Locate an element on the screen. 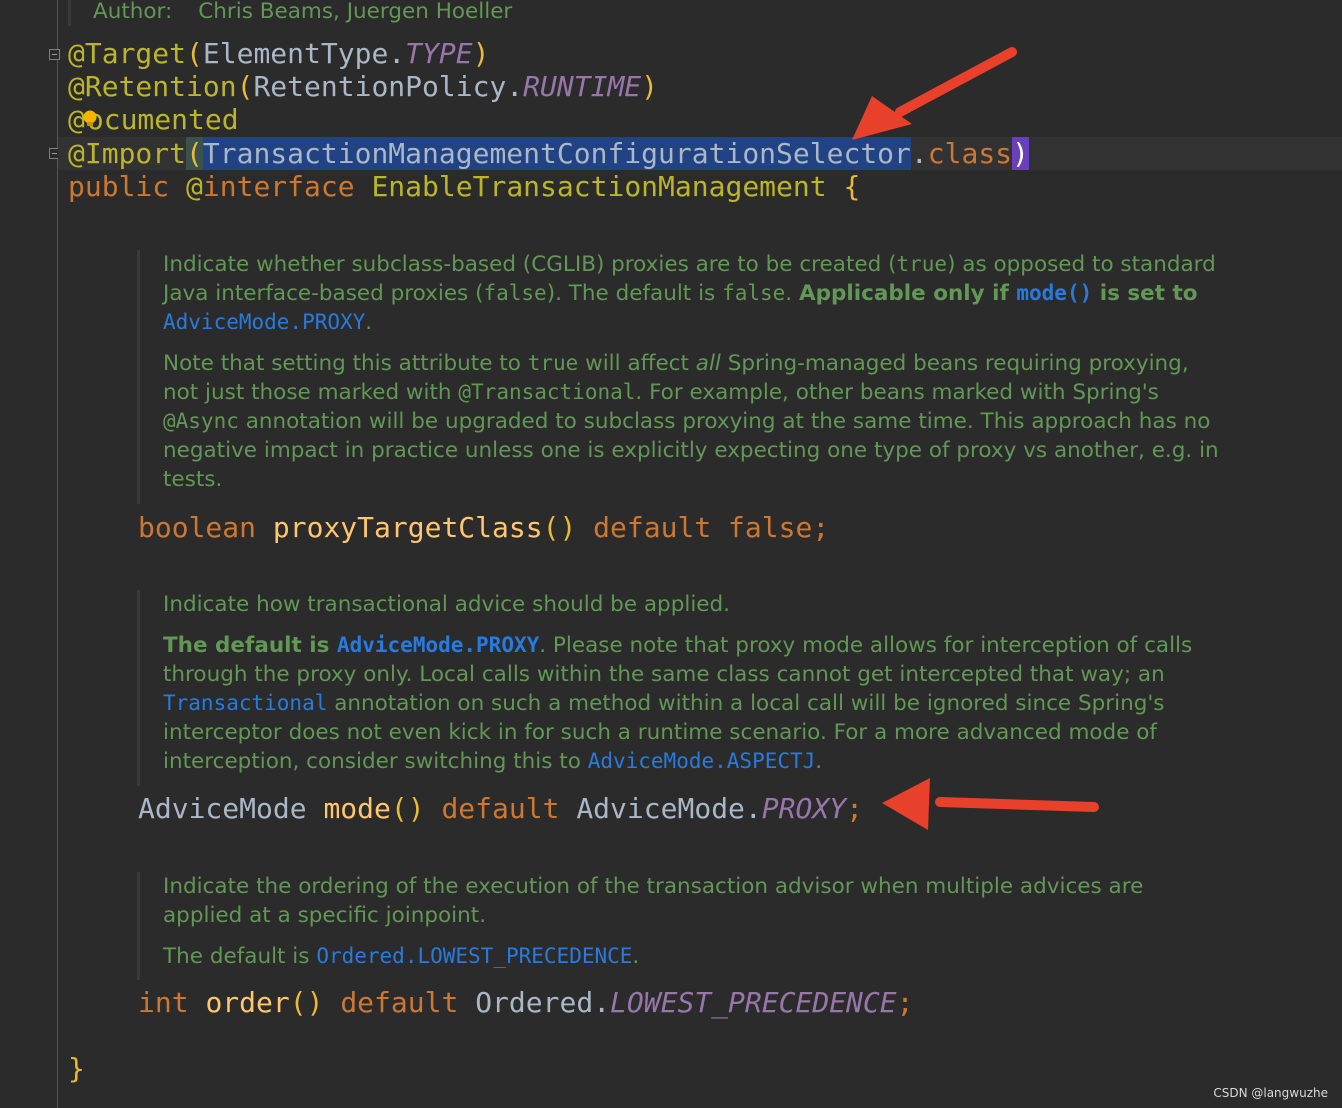  doc-link-advicemode-aspectj: AdviceMode.ASPECTJ is located at coordinates (702, 761).